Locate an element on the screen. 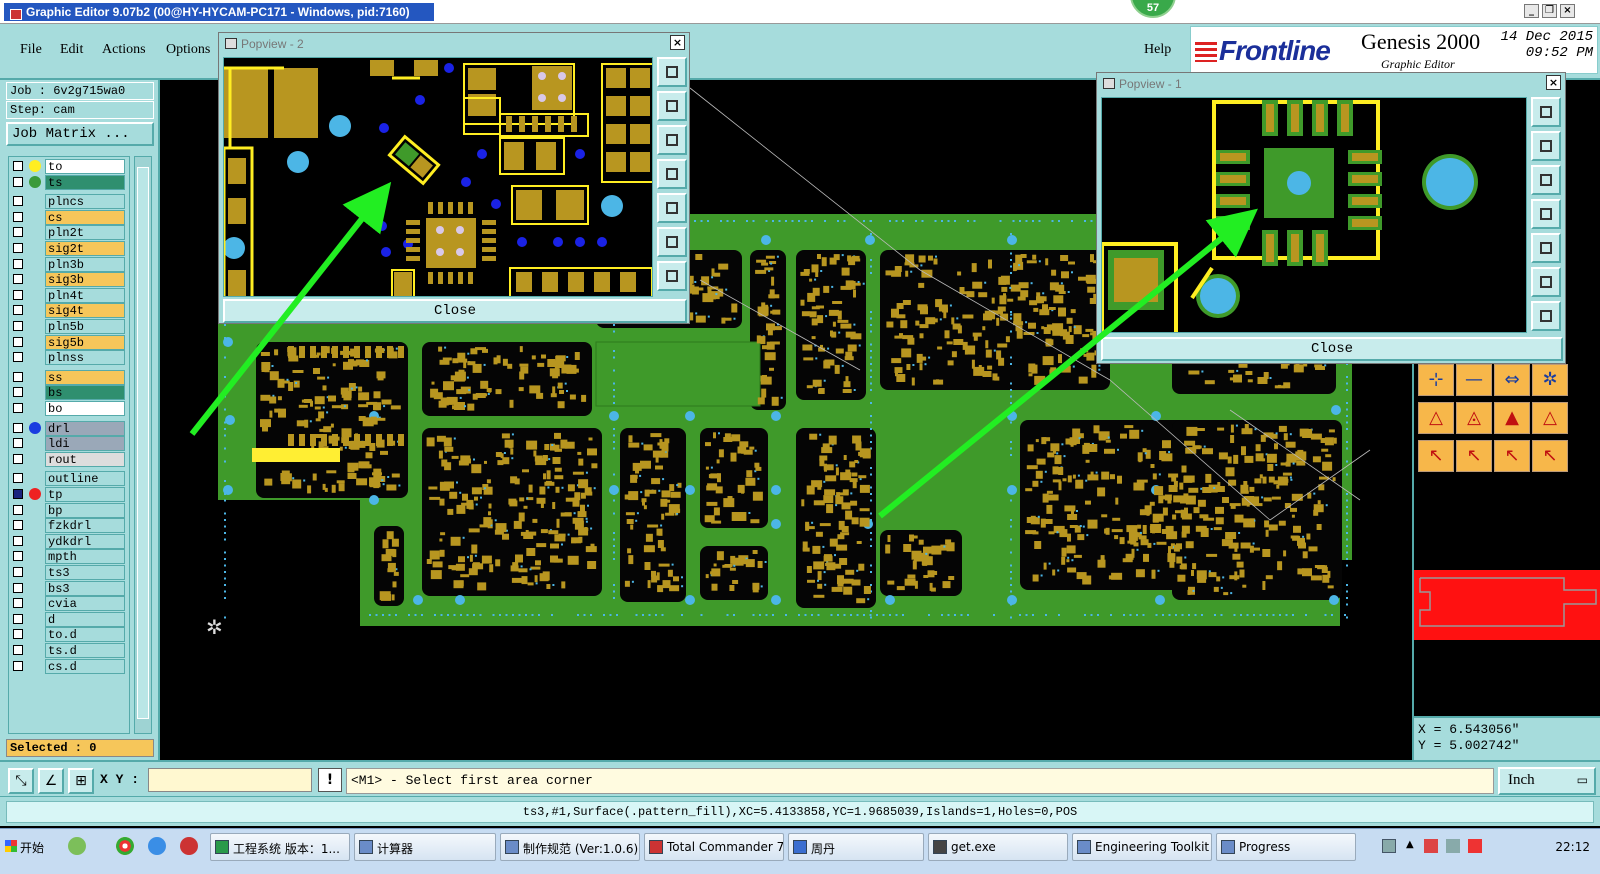  measure-icon: ∠ is located at coordinates (51, 781).